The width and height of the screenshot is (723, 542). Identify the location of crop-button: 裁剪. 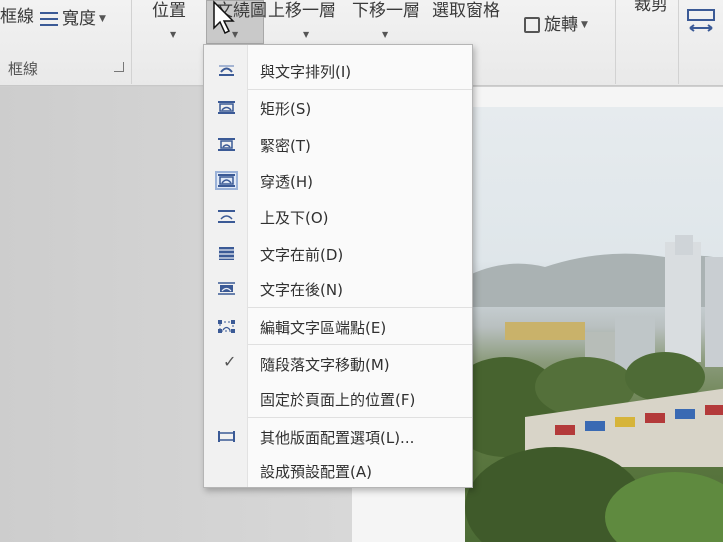
(651, 8).